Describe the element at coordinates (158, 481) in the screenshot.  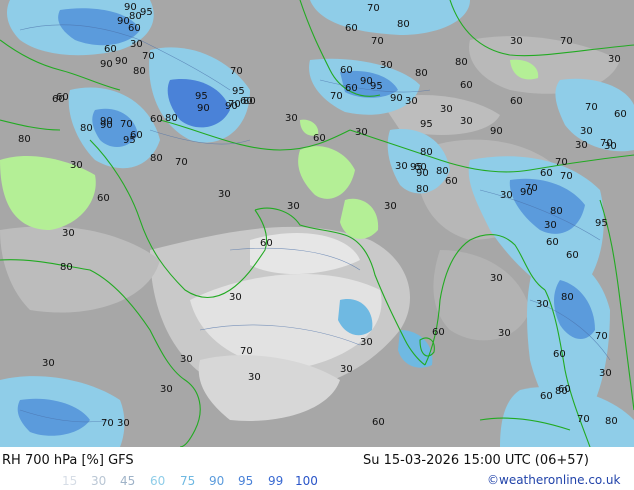
I see `legend-value: 60` at that location.